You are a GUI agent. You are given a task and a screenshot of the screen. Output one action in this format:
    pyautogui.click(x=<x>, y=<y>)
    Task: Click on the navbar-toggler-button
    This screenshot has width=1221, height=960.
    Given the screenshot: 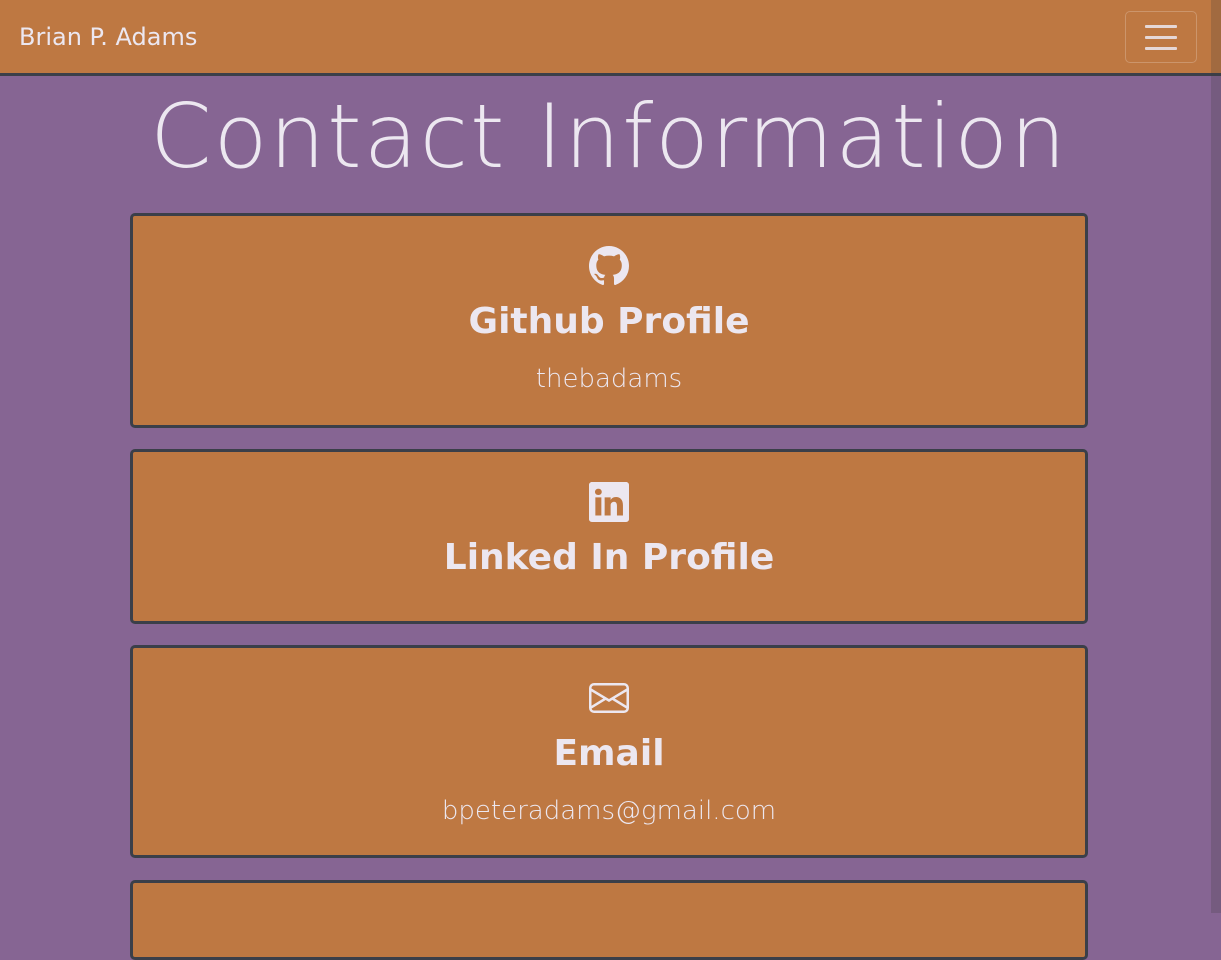 What is the action you would take?
    pyautogui.click(x=1161, y=37)
    